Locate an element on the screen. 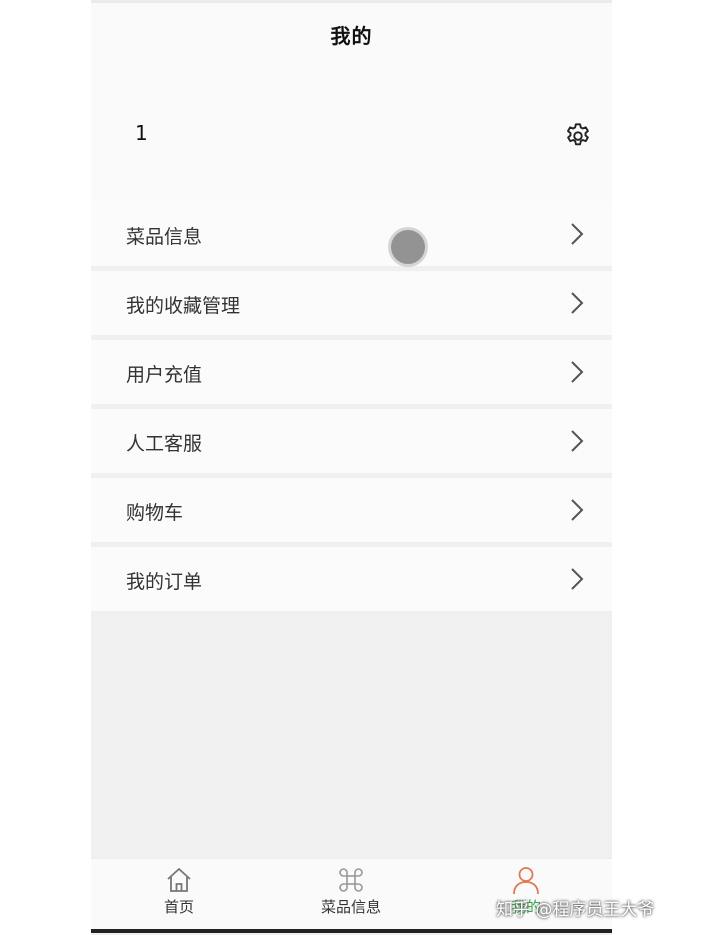  menu-item-favorites: 我的收藏管理 is located at coordinates (351, 305).